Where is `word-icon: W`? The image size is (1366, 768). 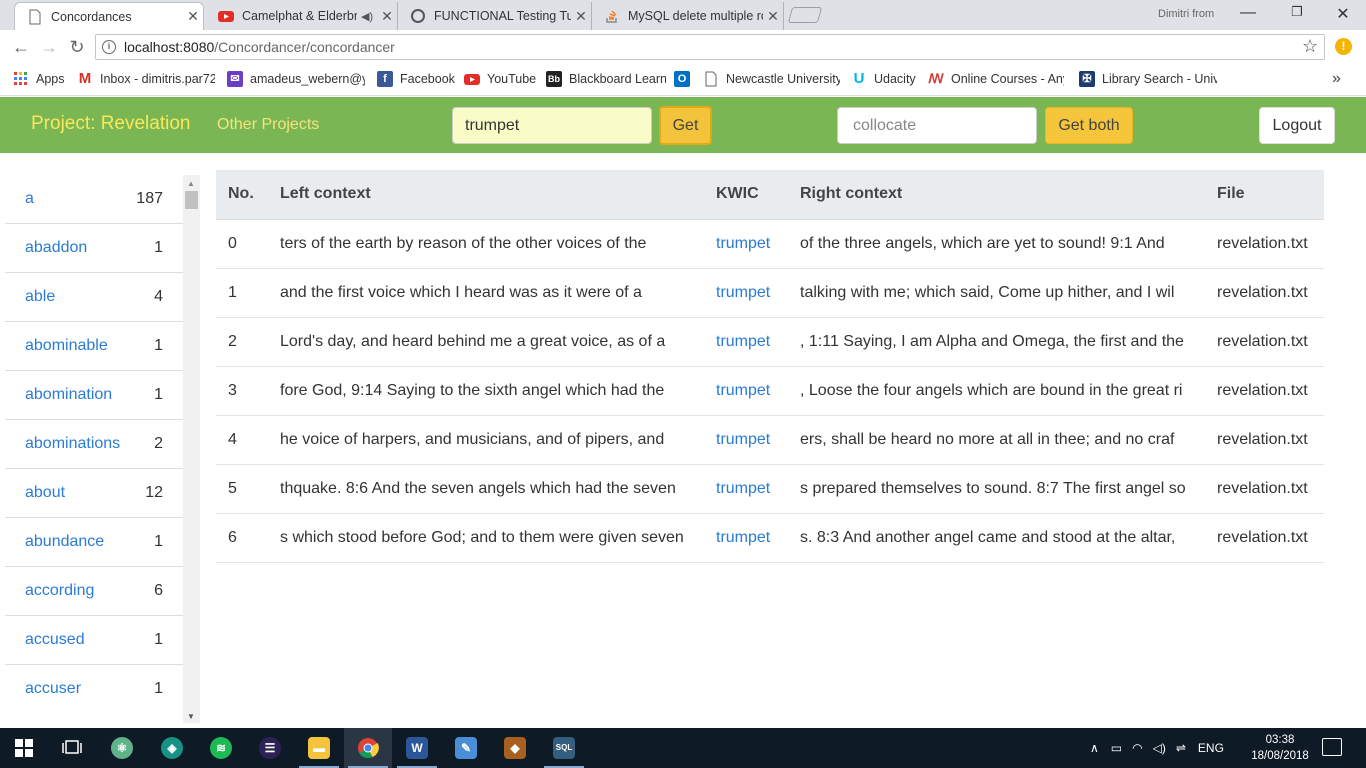
word-icon: W is located at coordinates (417, 748).